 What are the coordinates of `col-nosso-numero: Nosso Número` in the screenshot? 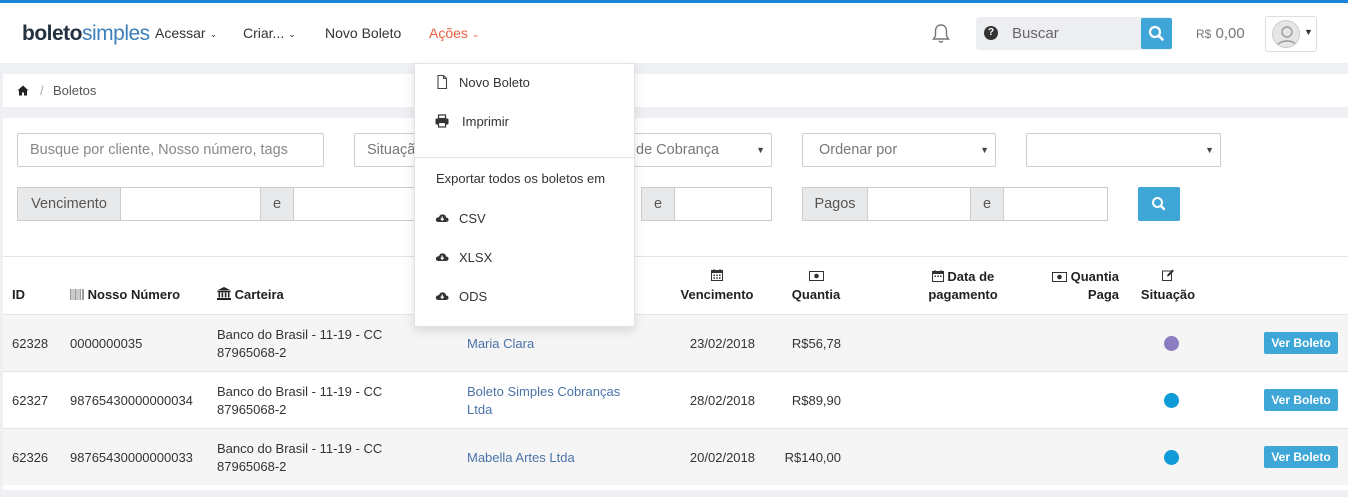 It's located at (125, 295).